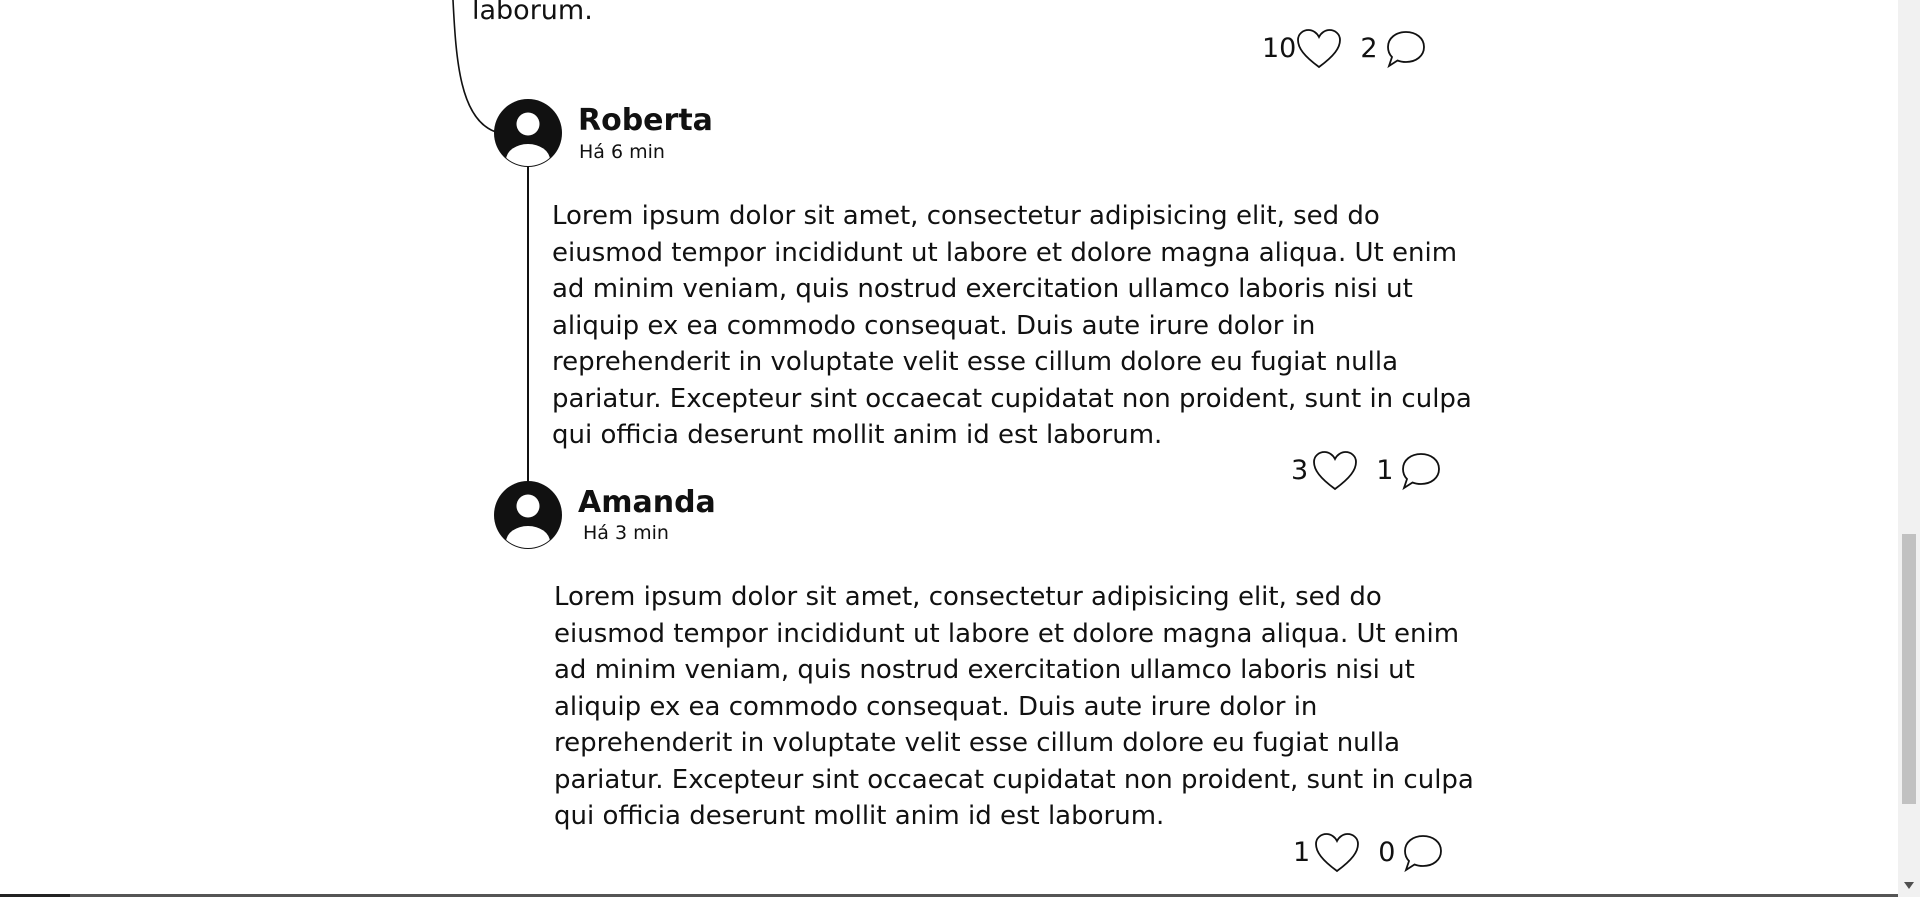 Image resolution: width=1920 pixels, height=897 pixels. Describe the element at coordinates (1346, 49) in the screenshot. I see `previous-comment-actions: 10 2` at that location.